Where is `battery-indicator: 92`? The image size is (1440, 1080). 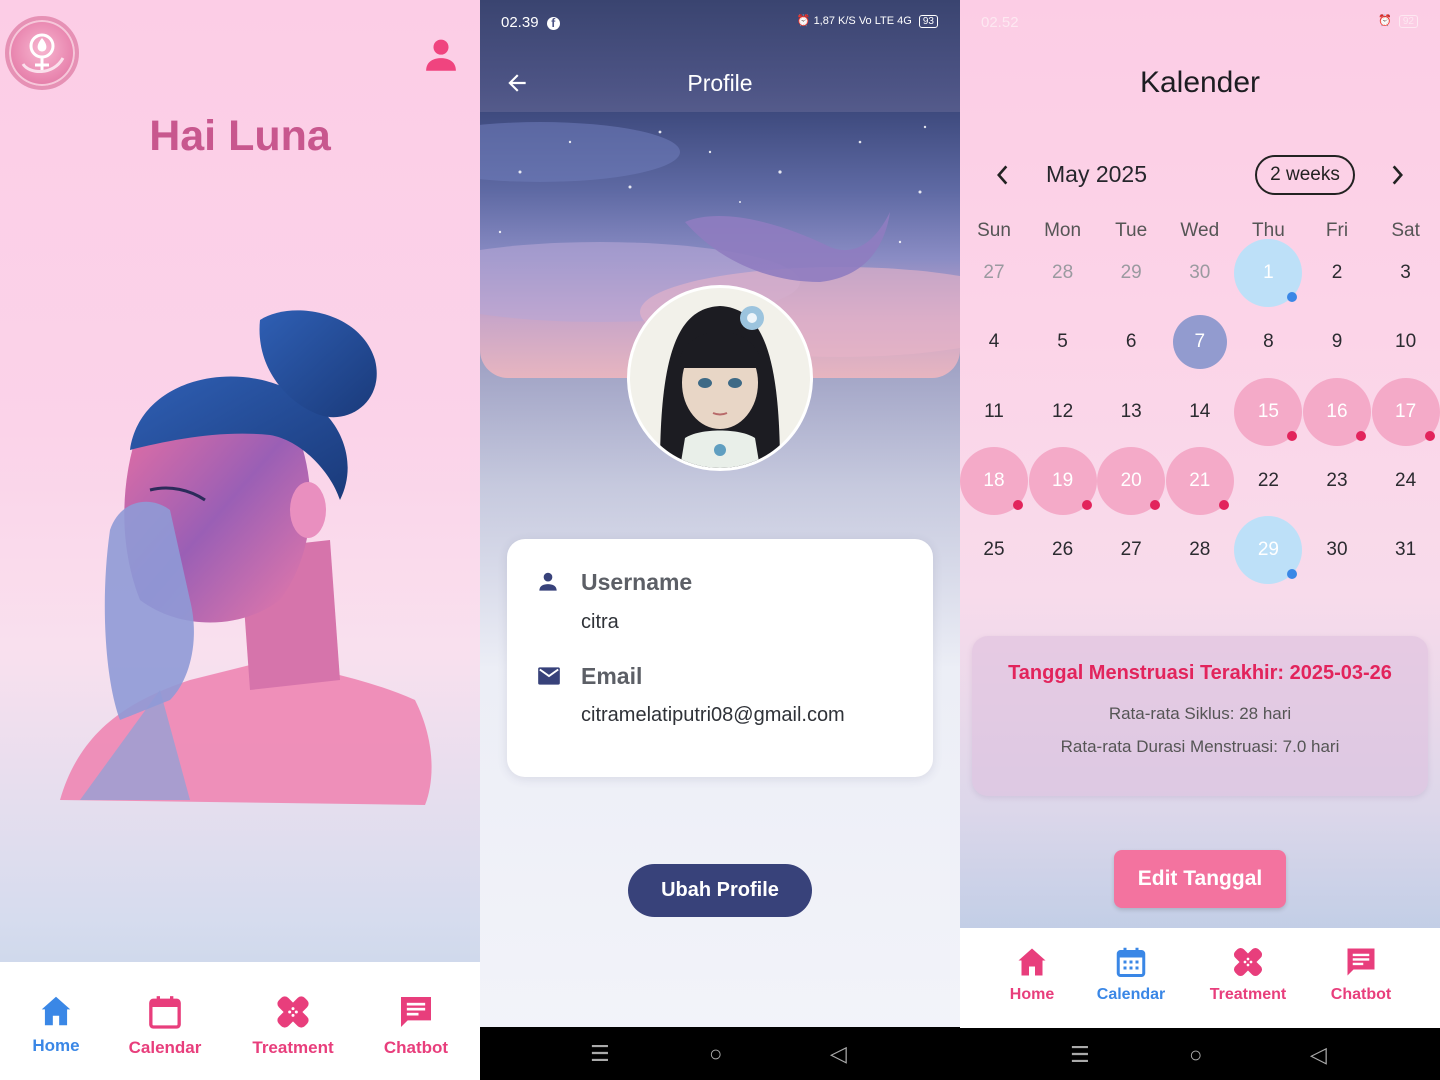
battery-indicator: 92 is located at coordinates (1408, 21).